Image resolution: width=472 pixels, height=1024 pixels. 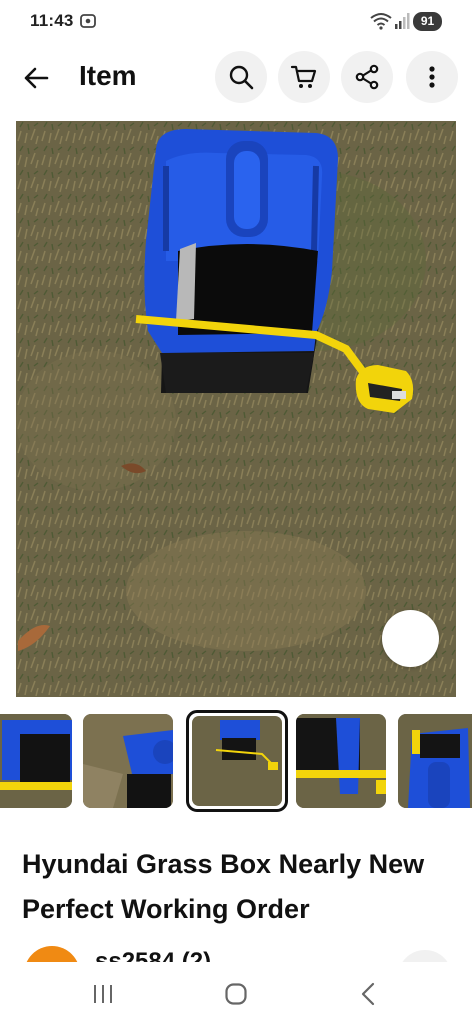 What do you see at coordinates (88, 21) in the screenshot?
I see `screencast-icon` at bounding box center [88, 21].